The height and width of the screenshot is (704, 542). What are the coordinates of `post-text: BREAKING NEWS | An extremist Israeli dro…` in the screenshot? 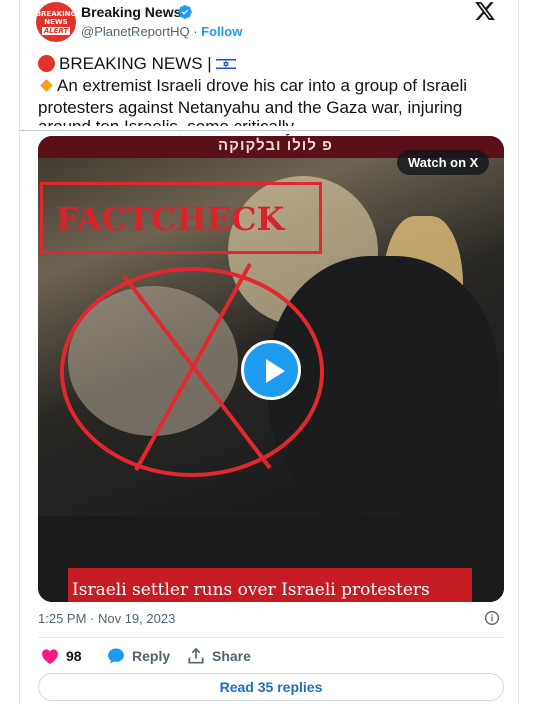 It's located at (273, 86).